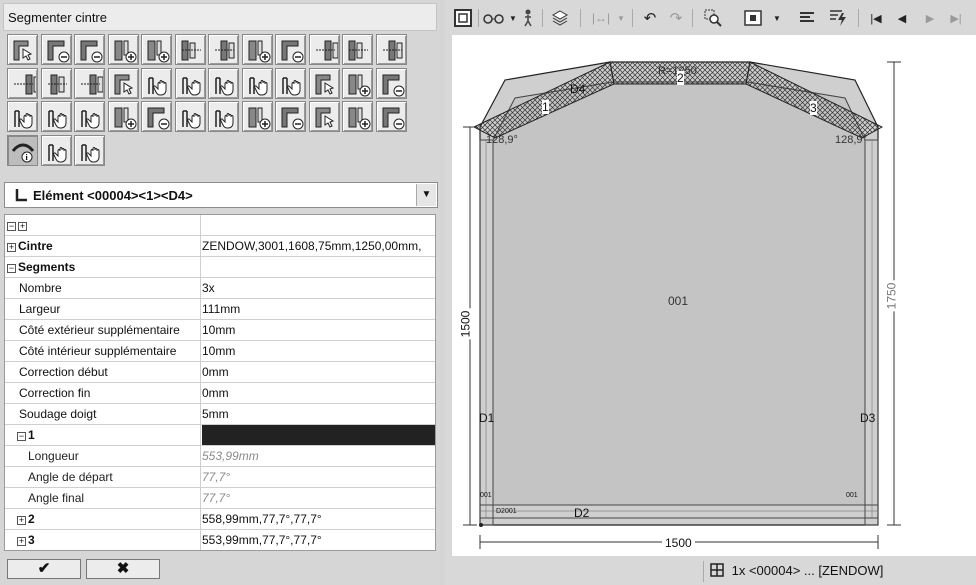 The image size is (976, 585). What do you see at coordinates (324, 116) in the screenshot?
I see `bar-select-icon` at bounding box center [324, 116].